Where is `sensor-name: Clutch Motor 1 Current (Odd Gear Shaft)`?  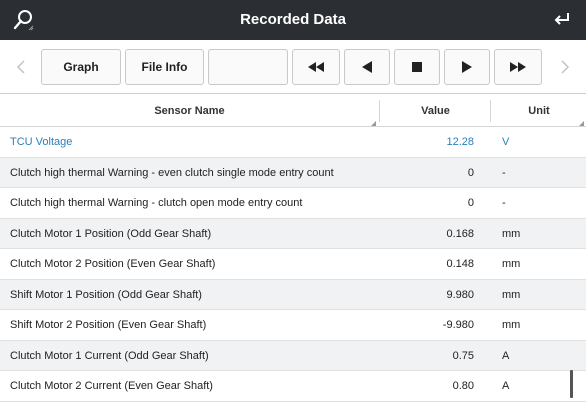 sensor-name: Clutch Motor 1 Current (Odd Gear Shaft) is located at coordinates (109, 355).